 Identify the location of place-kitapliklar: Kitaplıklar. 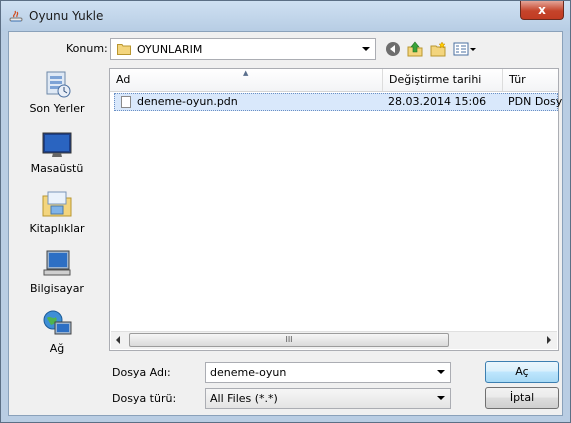
(57, 217).